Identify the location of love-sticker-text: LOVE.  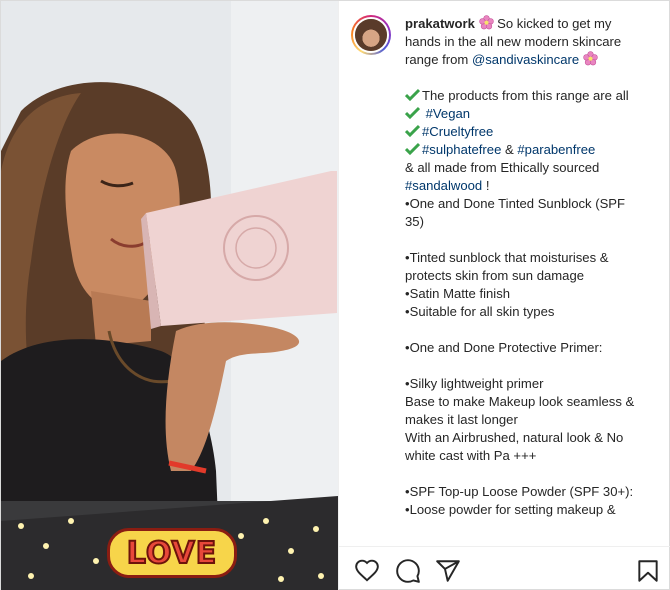
(172, 553).